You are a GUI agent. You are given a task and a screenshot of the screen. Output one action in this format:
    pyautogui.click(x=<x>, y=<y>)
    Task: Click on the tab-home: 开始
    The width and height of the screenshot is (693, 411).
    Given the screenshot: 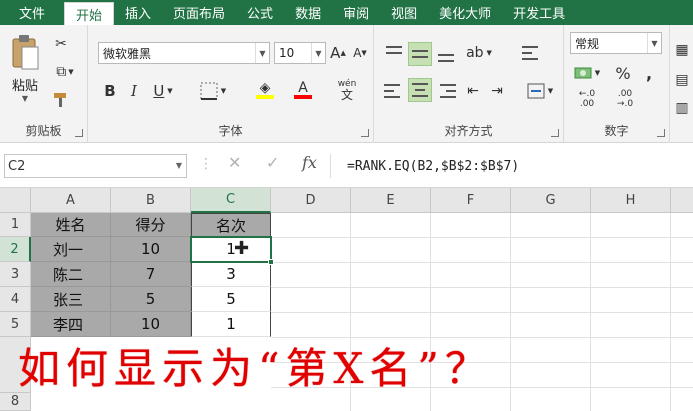 What is the action you would take?
    pyautogui.click(x=89, y=13)
    